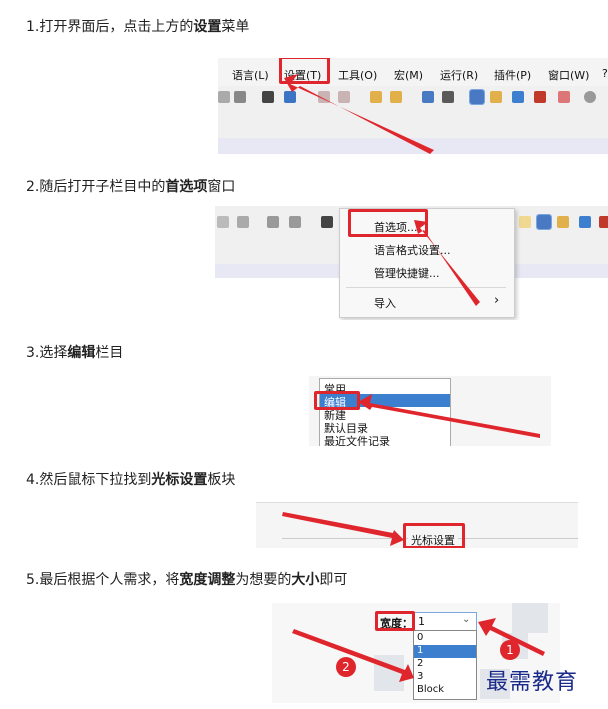 This screenshot has height=709, width=608. What do you see at coordinates (346, 667) in the screenshot?
I see `step-badge-2: 2` at bounding box center [346, 667].